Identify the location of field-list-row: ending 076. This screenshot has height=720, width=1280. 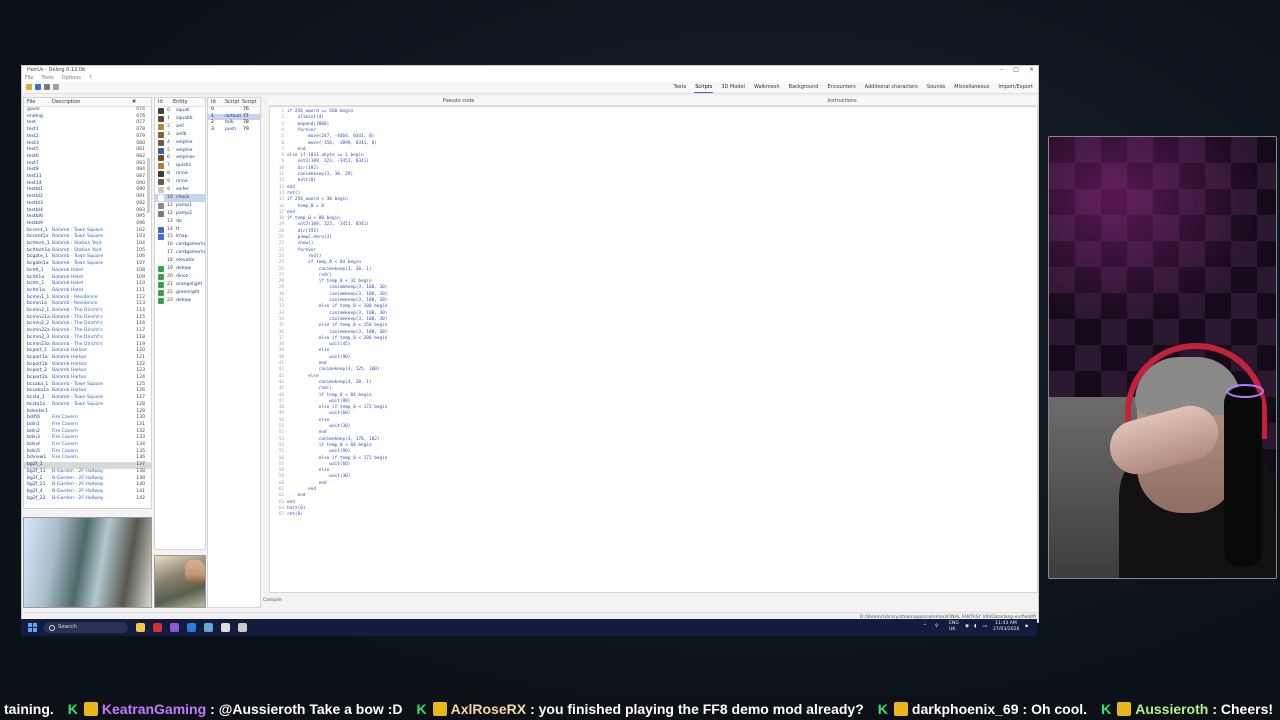
(87, 117).